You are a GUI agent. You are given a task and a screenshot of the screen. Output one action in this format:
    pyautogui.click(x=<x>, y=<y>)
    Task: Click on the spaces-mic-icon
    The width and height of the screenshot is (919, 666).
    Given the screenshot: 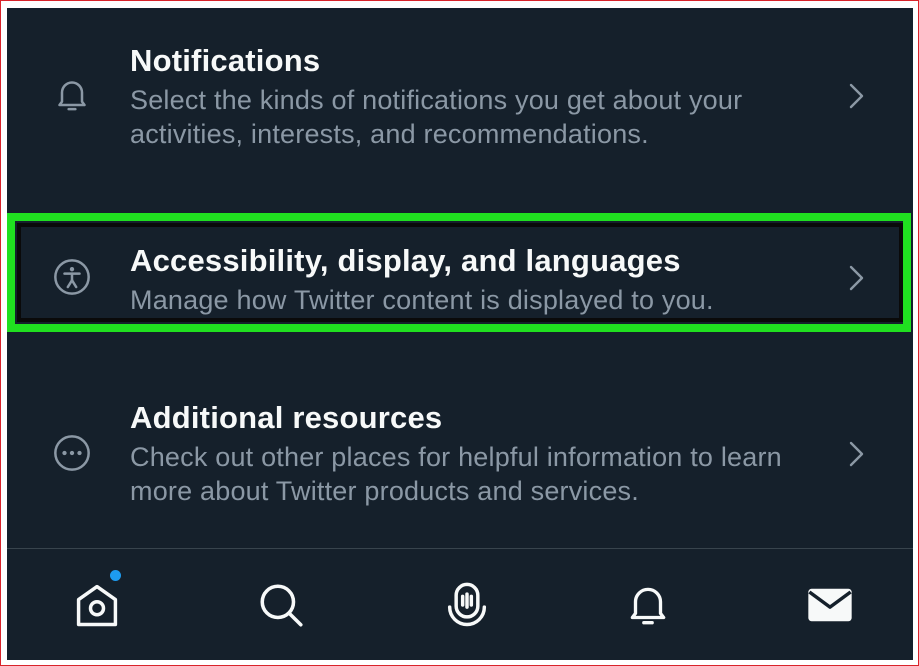 What is the action you would take?
    pyautogui.click(x=467, y=604)
    